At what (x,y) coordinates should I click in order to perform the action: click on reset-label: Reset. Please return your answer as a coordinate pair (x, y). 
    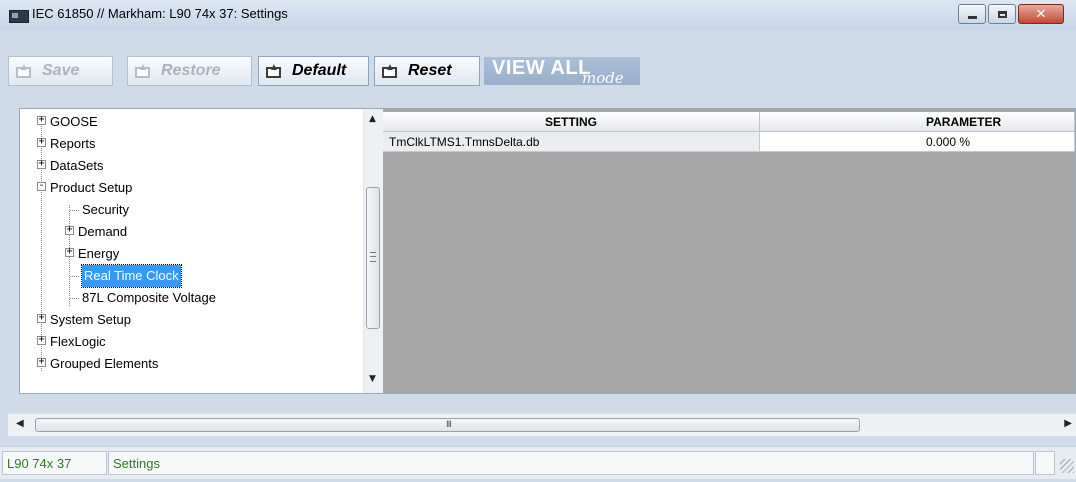
    Looking at the image, I should click on (430, 70).